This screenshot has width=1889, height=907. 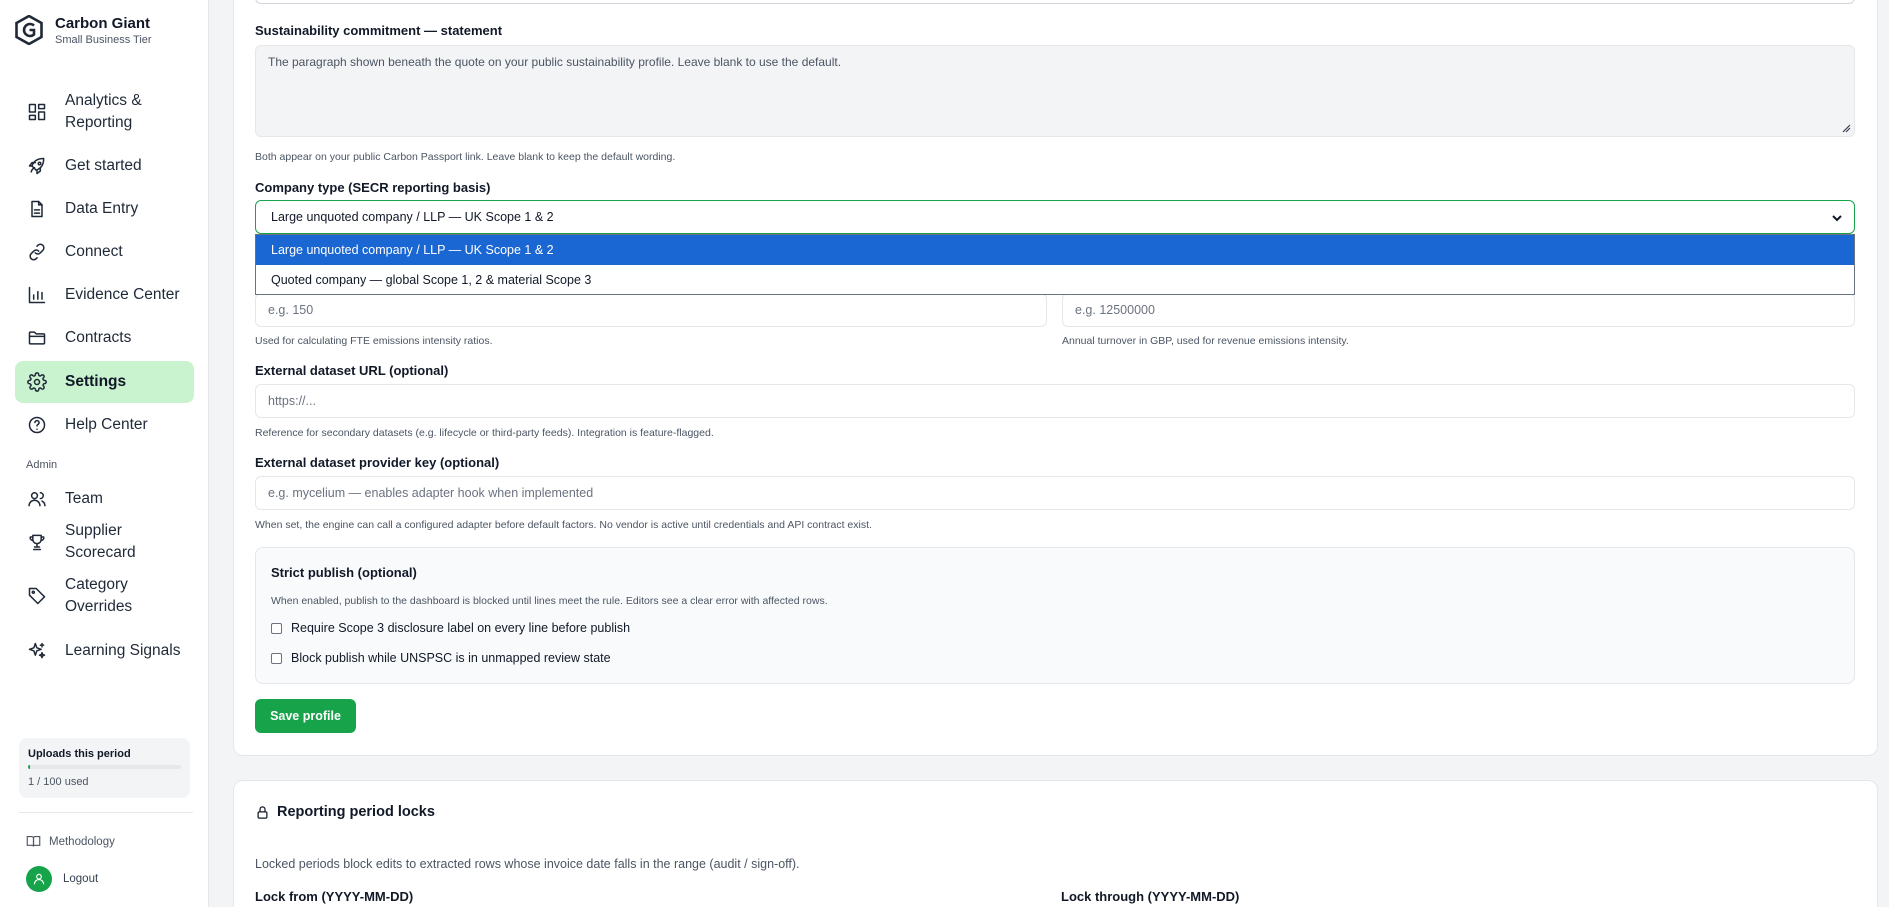 I want to click on methodology-link: Methodology, so click(x=70, y=841).